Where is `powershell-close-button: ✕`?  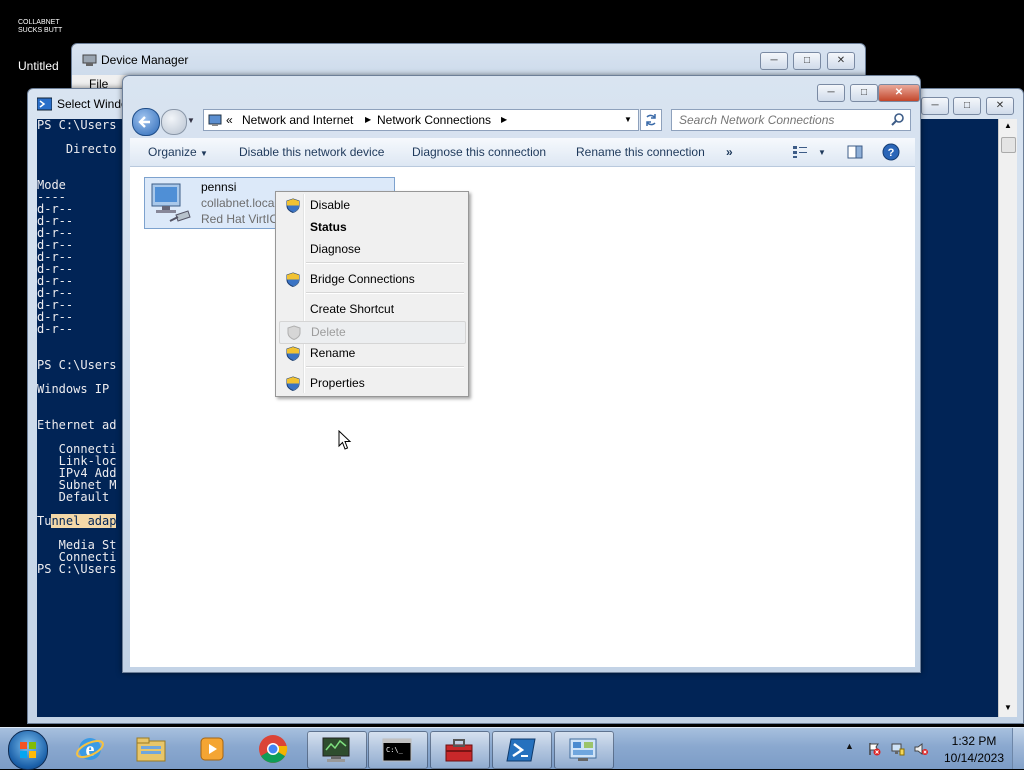 powershell-close-button: ✕ is located at coordinates (1000, 106).